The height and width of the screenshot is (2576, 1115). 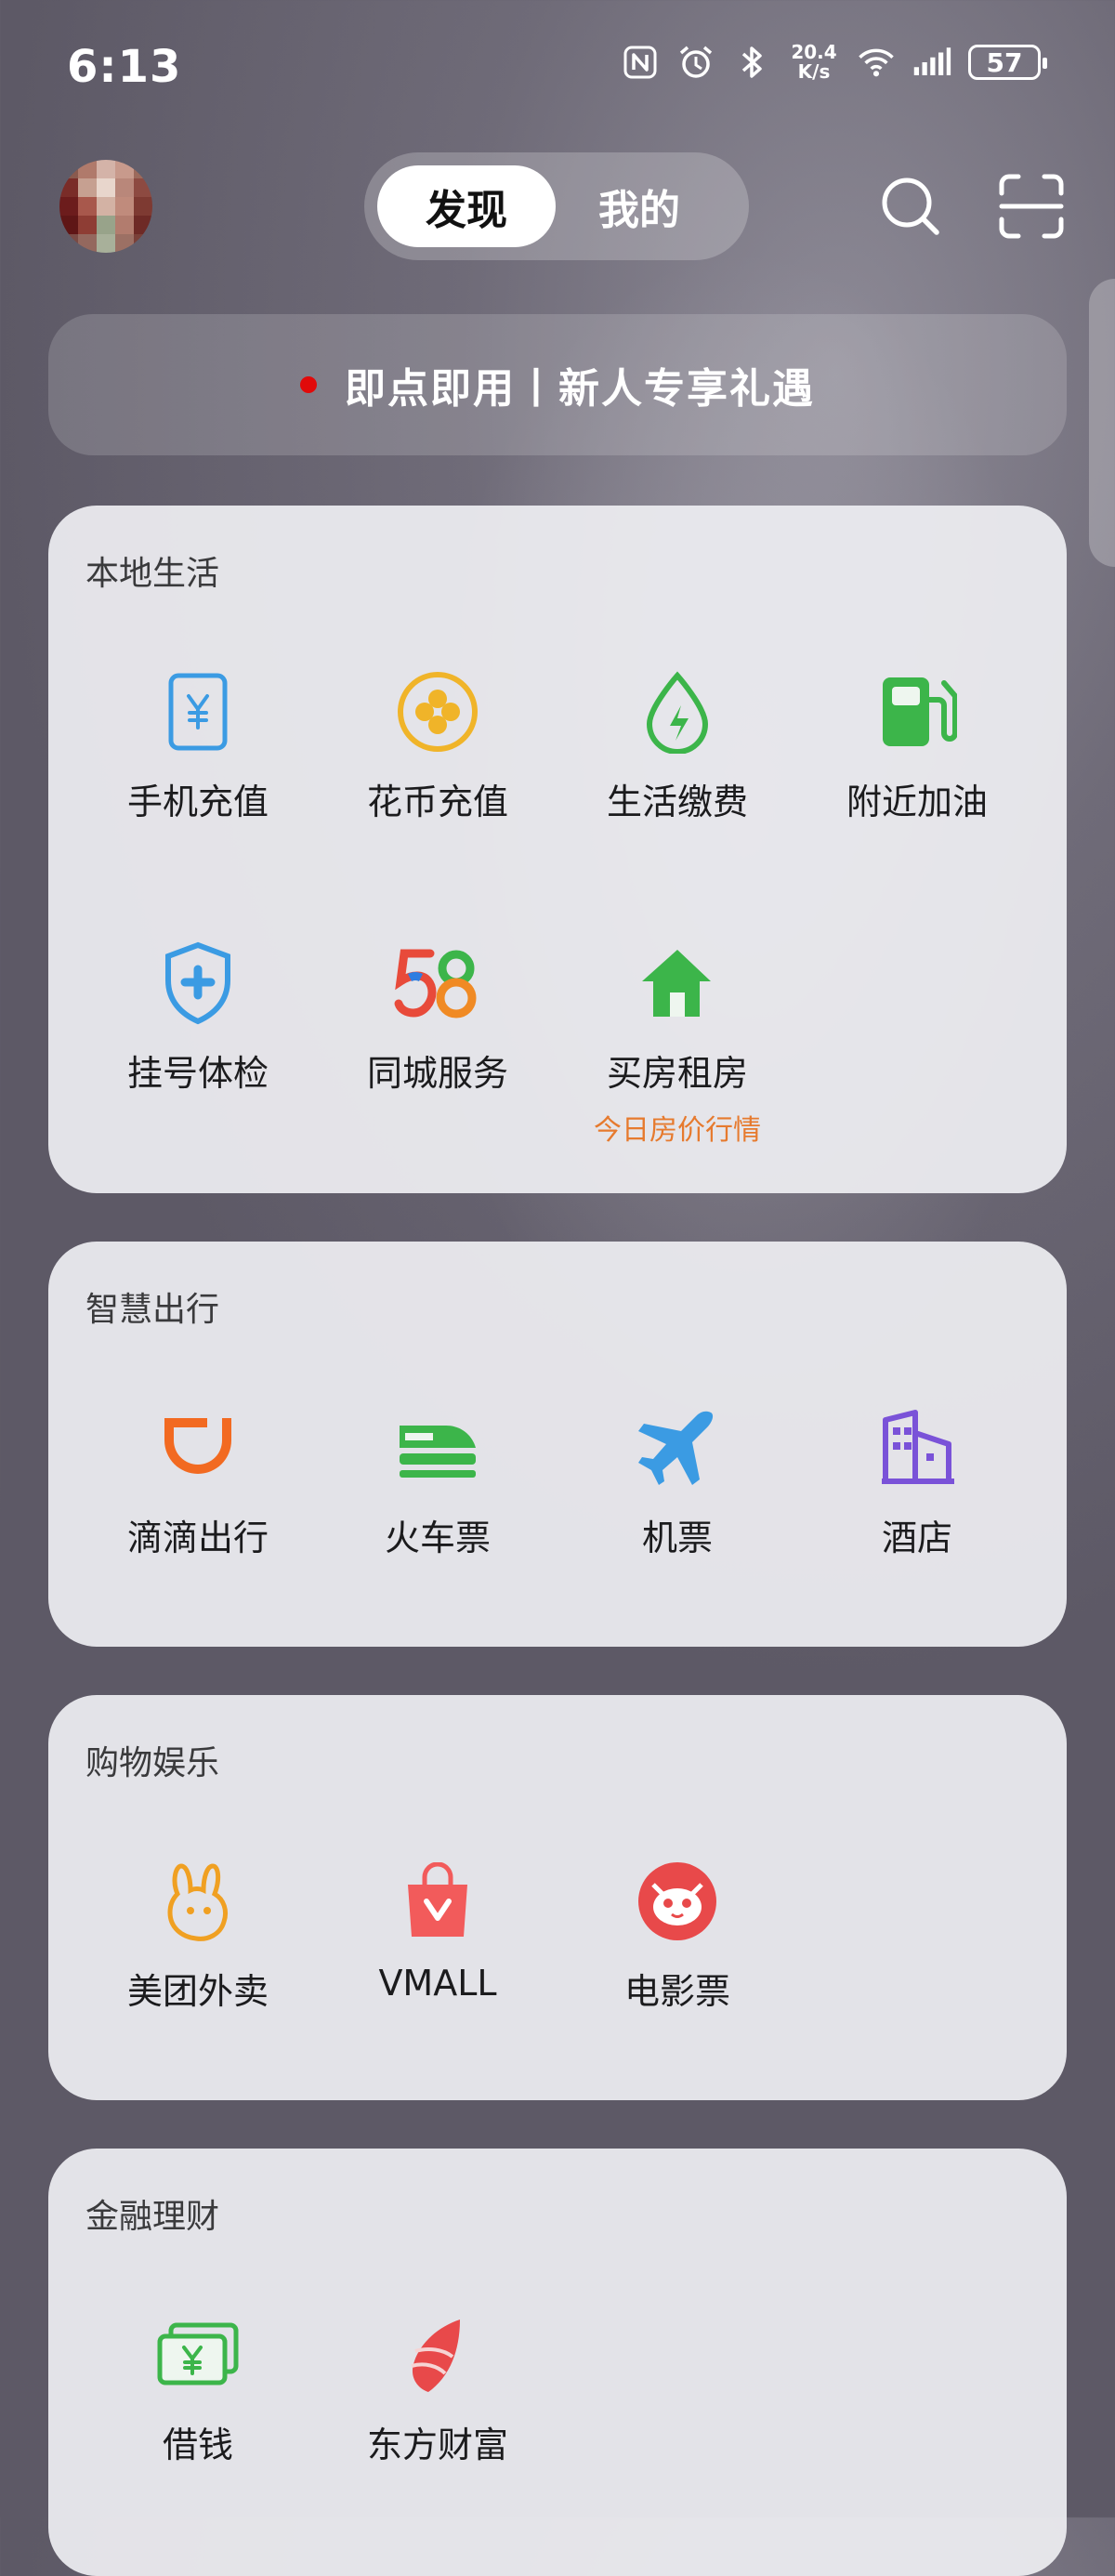 What do you see at coordinates (1031, 206) in the screenshot?
I see `scan-icon` at bounding box center [1031, 206].